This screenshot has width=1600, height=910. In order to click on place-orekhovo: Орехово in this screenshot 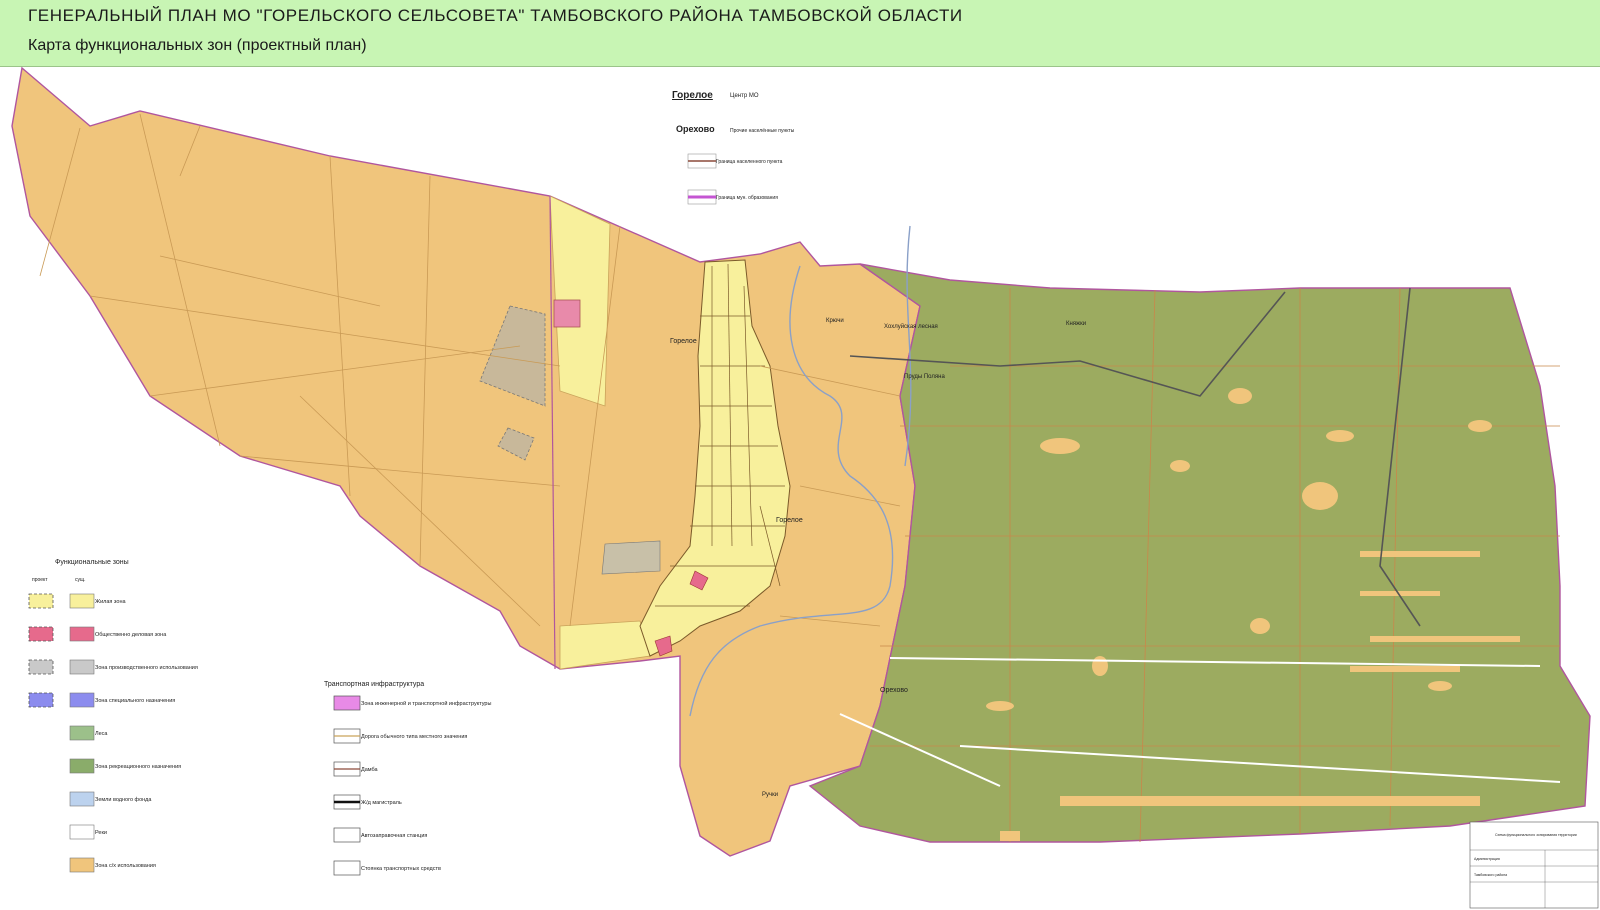, I will do `click(894, 690)`.